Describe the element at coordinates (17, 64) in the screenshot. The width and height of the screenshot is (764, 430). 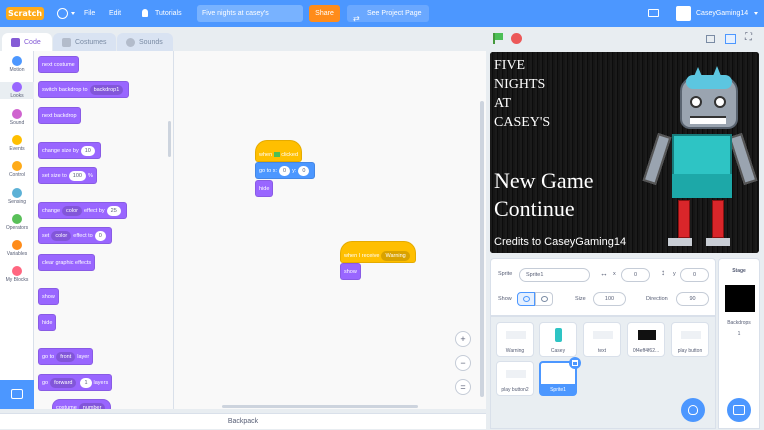
I see `category-motion: Motion` at that location.